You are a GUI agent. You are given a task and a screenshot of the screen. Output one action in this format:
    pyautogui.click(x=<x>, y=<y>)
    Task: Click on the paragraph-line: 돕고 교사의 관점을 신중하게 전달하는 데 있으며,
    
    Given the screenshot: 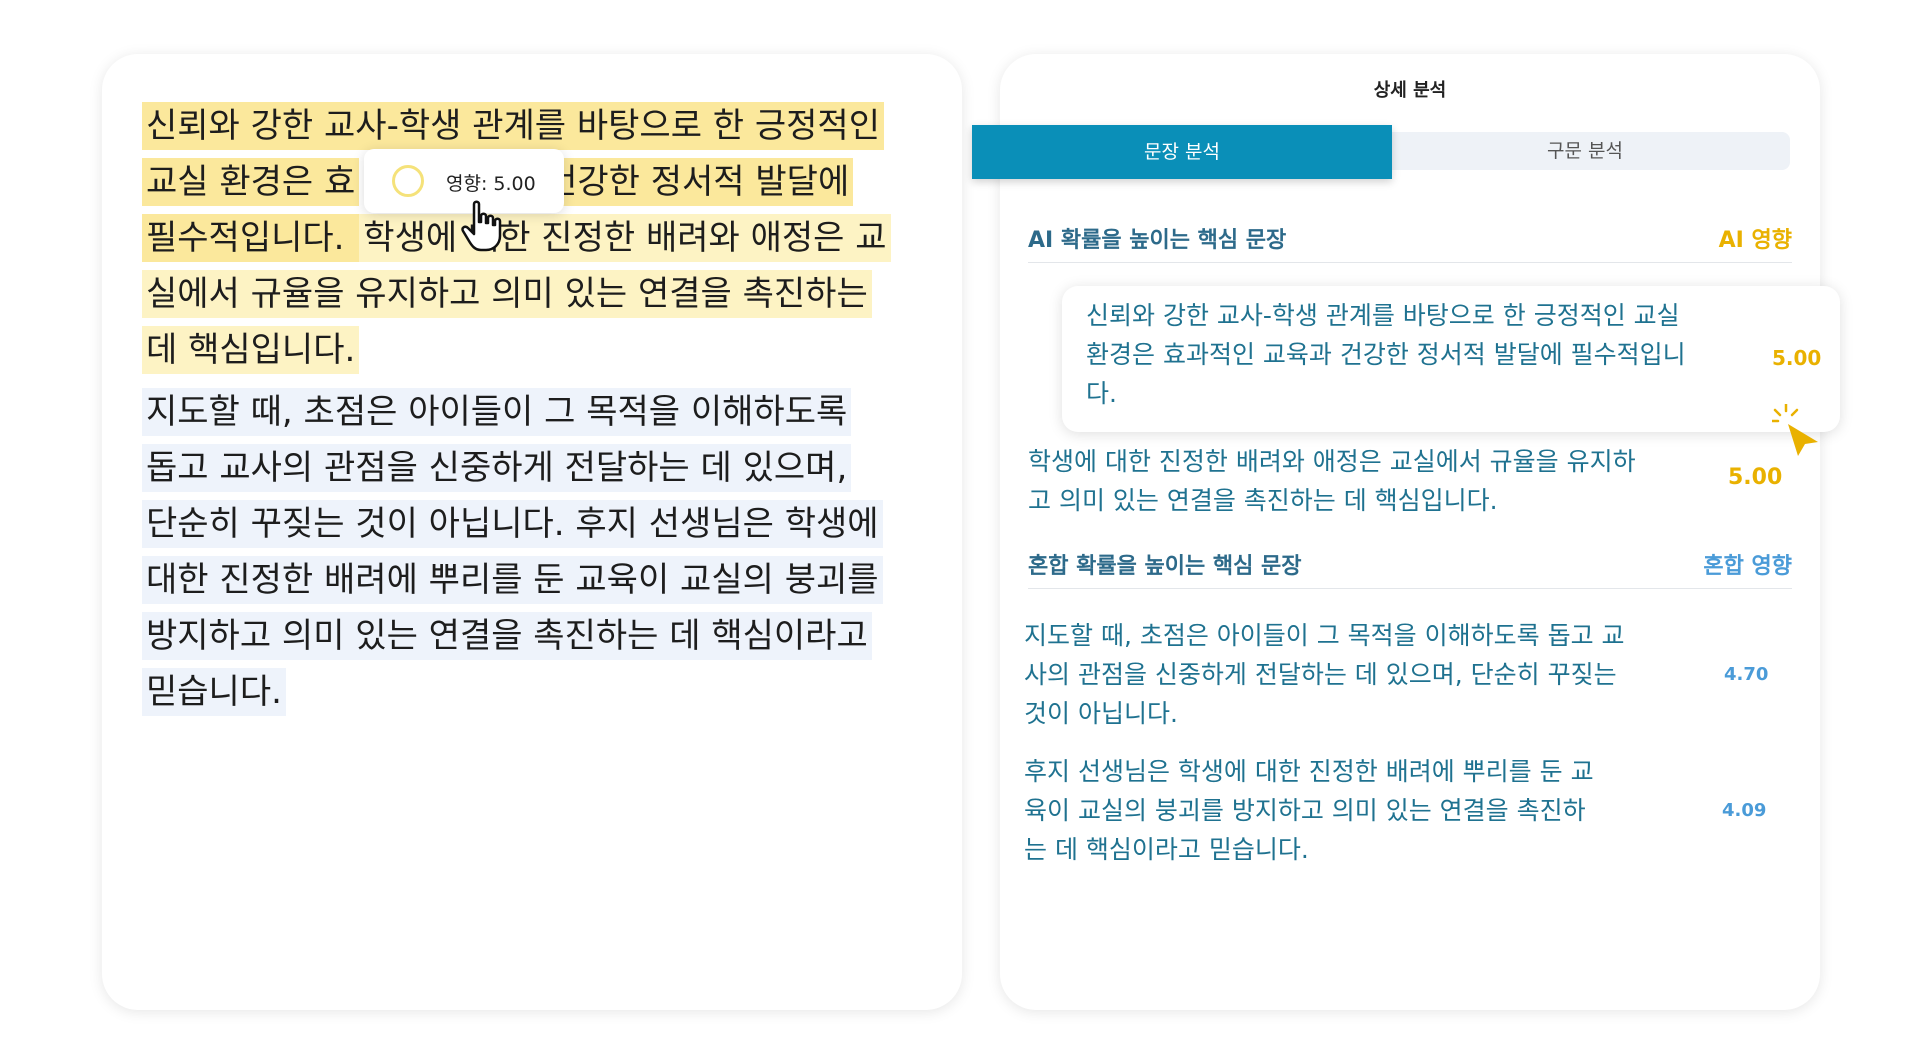 What is the action you would take?
    pyautogui.click(x=542, y=468)
    